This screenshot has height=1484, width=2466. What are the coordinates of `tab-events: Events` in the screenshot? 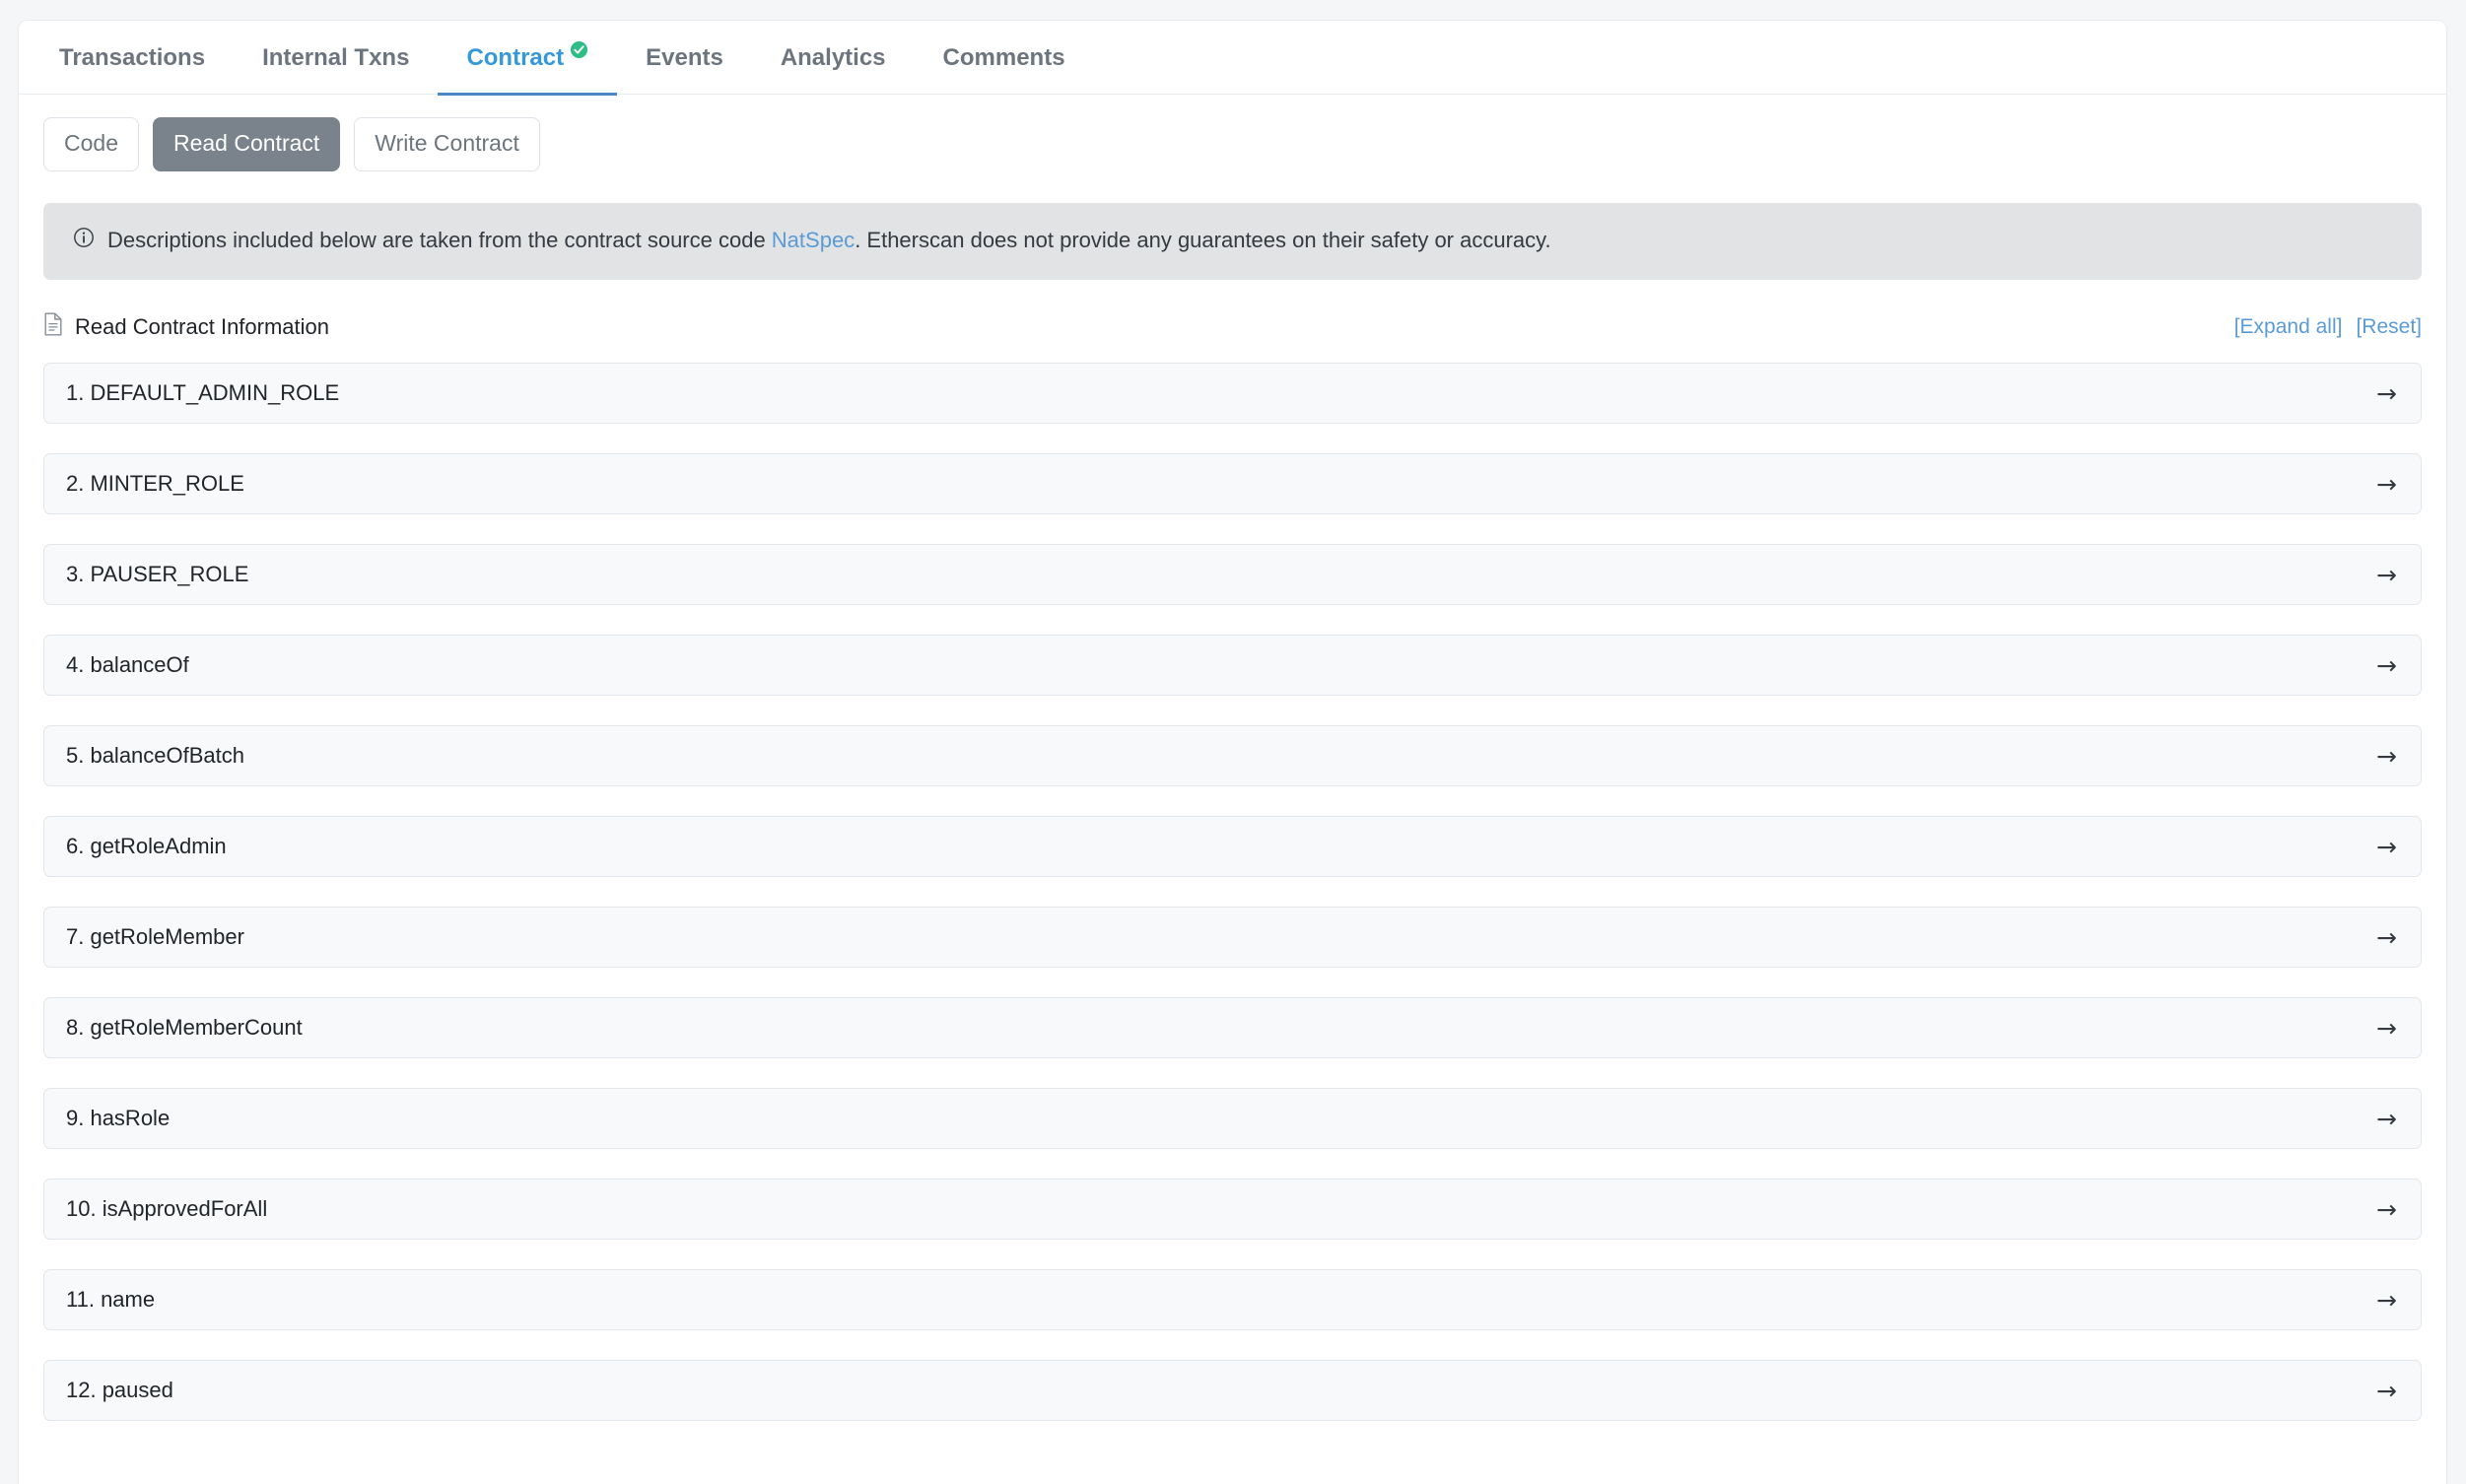 It's located at (684, 58).